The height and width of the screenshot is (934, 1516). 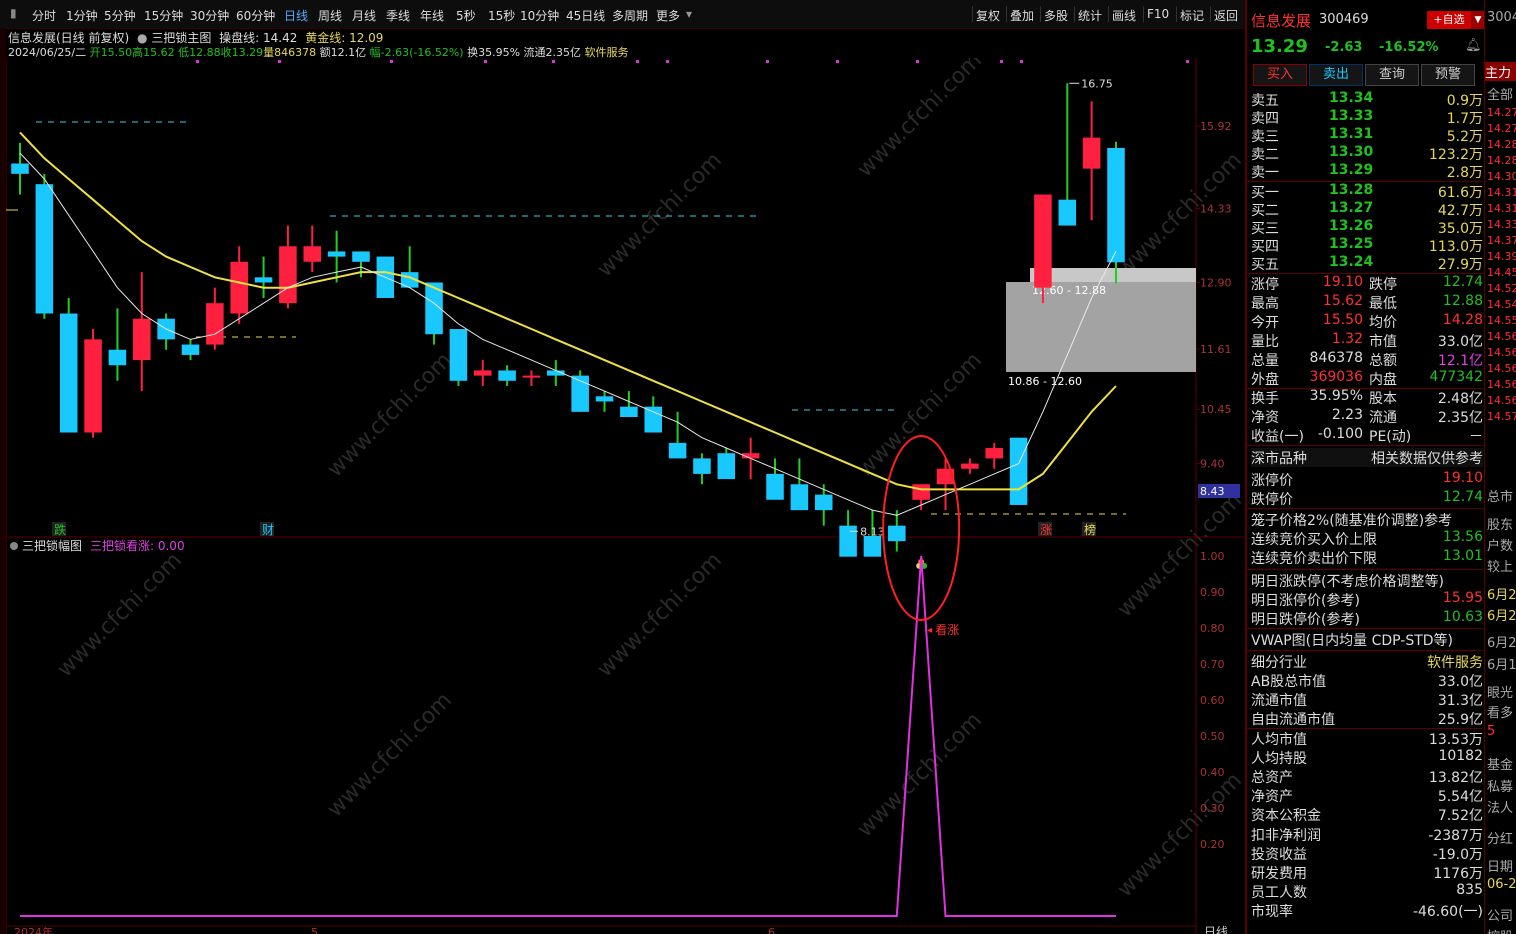 What do you see at coordinates (1367, 814) in the screenshot?
I see `fundamental-row: 资本公积金 7.52亿` at bounding box center [1367, 814].